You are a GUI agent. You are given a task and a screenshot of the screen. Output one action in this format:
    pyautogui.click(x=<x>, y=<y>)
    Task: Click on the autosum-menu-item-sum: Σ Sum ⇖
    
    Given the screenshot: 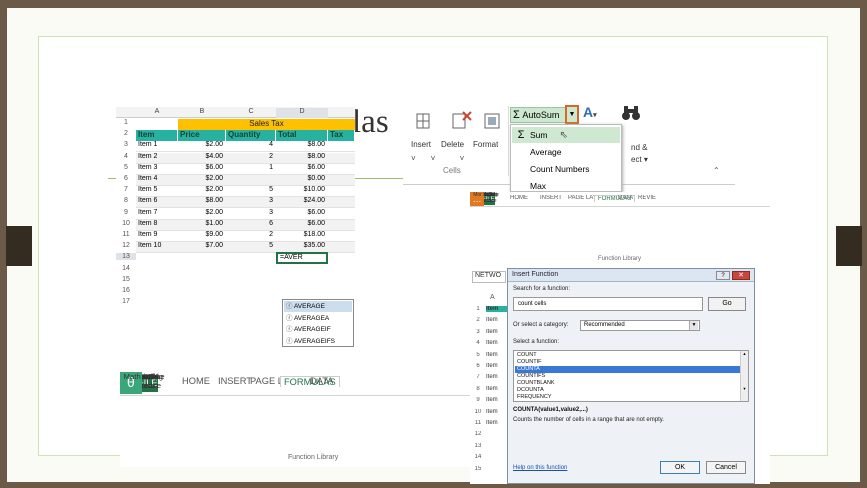 What is the action you would take?
    pyautogui.click(x=566, y=135)
    